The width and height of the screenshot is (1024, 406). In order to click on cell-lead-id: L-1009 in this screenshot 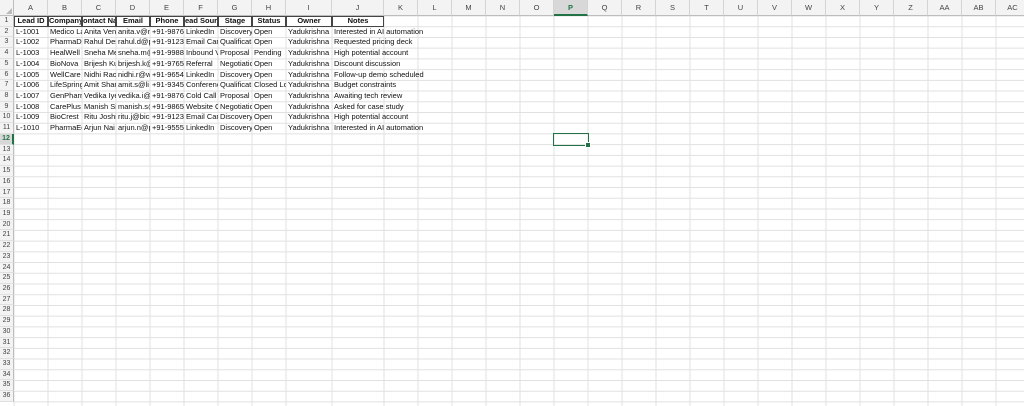, I will do `click(31, 117)`.